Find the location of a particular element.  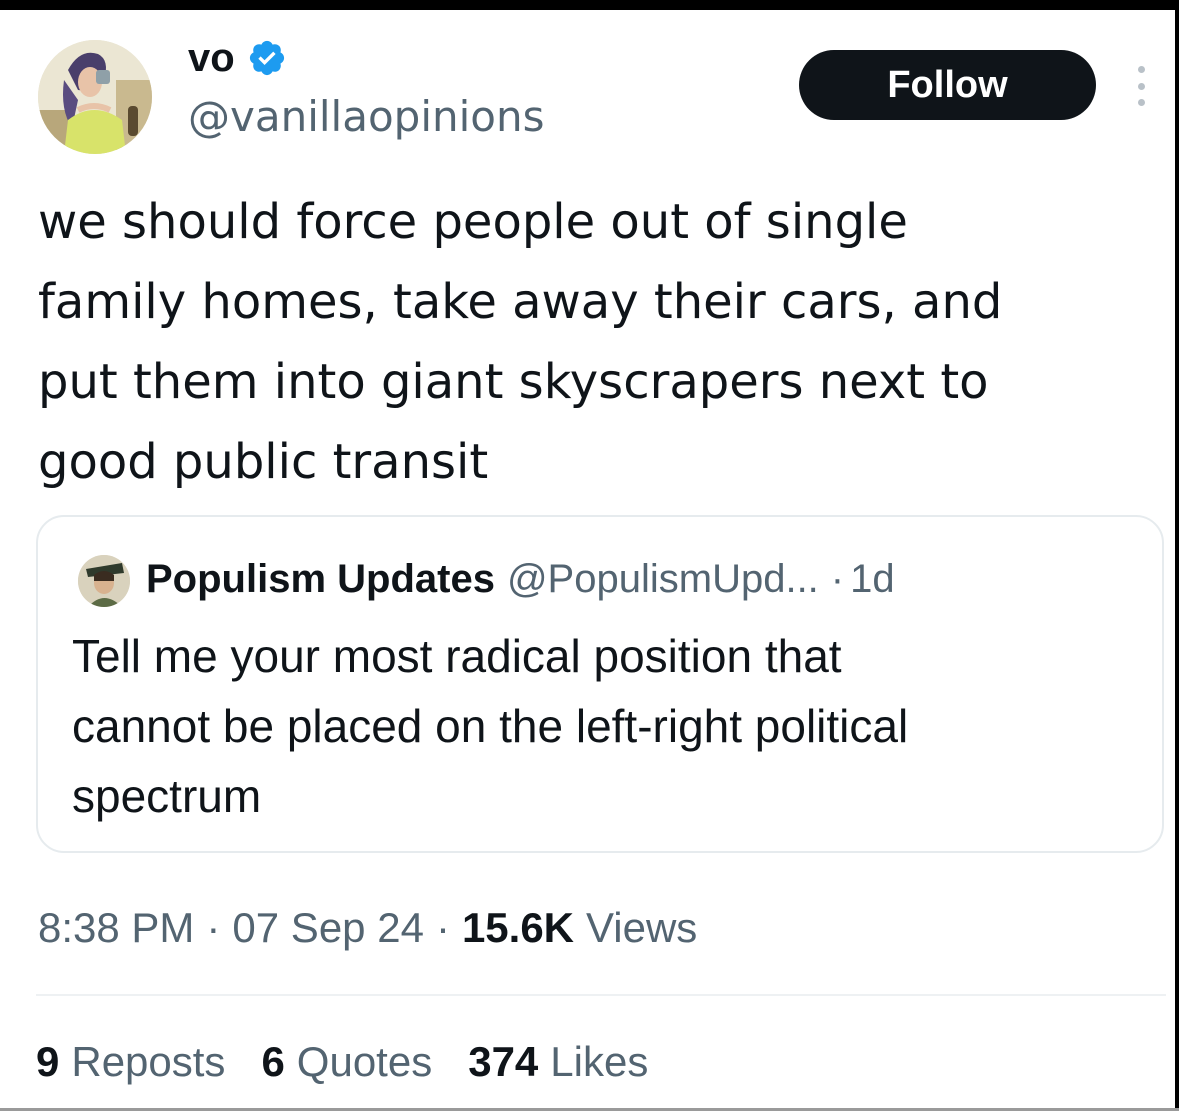

quote-timestamp: 1d is located at coordinates (872, 579).